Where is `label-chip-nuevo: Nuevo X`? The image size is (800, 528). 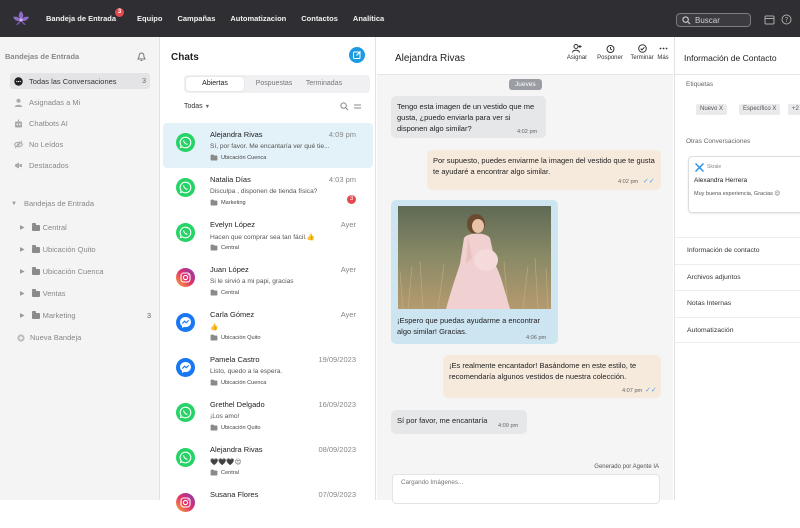
label-chip-nuevo: Nuevo X is located at coordinates (712, 109).